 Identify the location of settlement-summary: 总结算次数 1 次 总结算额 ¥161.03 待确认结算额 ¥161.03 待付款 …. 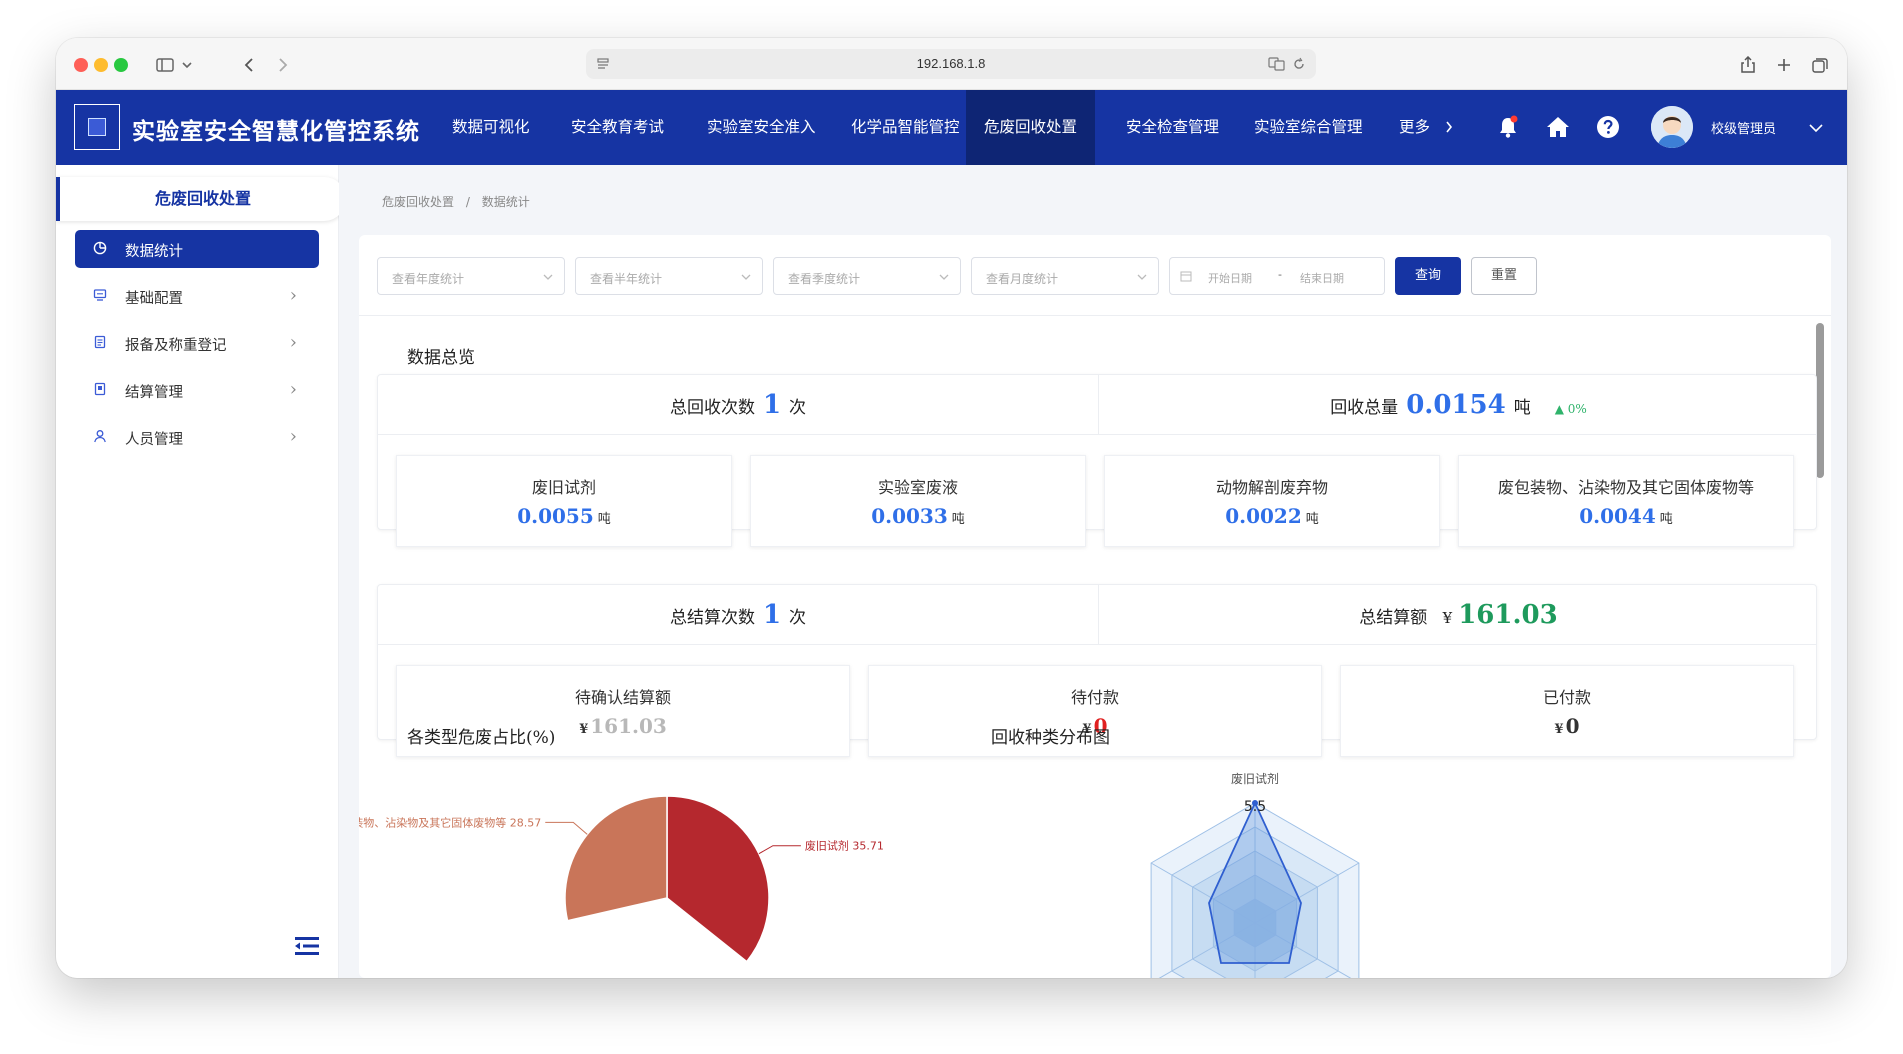
(1097, 670).